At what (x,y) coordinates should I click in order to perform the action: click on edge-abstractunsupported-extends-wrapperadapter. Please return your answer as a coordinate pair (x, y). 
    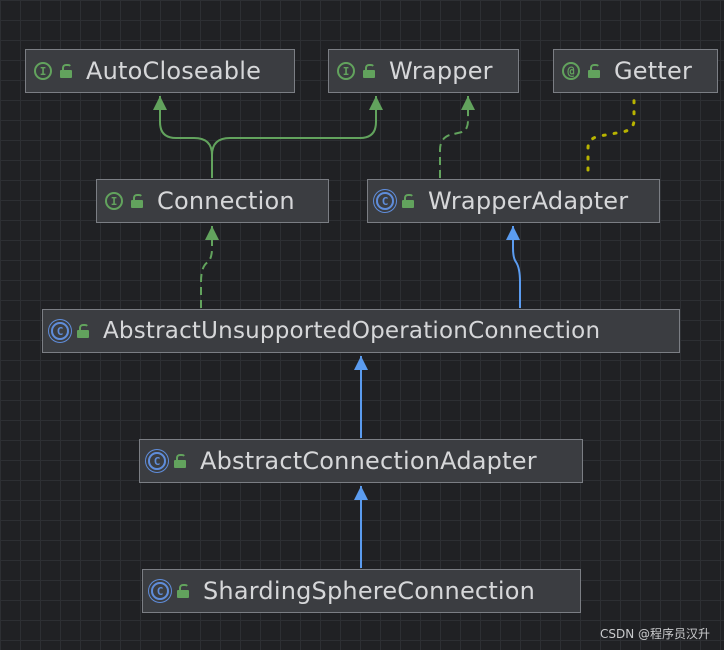
    Looking at the image, I should click on (513, 267).